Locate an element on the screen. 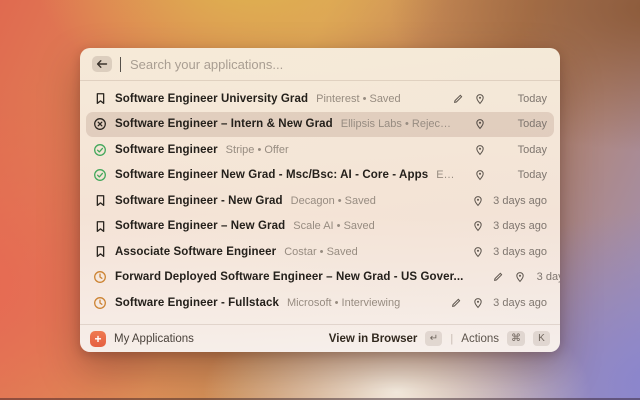  text-cursor is located at coordinates (120, 64).